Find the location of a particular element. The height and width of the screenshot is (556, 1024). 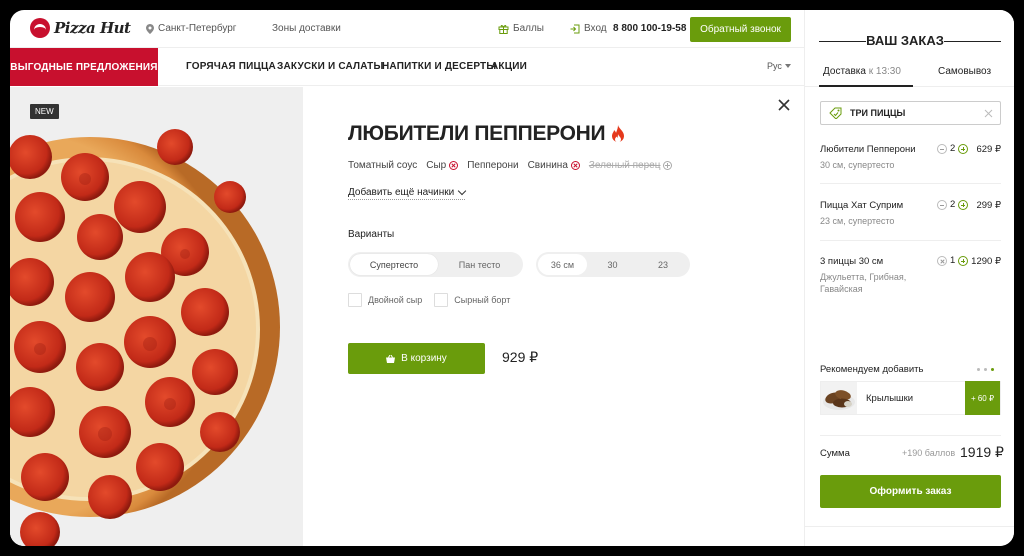

recommend-label: Рекомендуем добавить is located at coordinates (872, 369).